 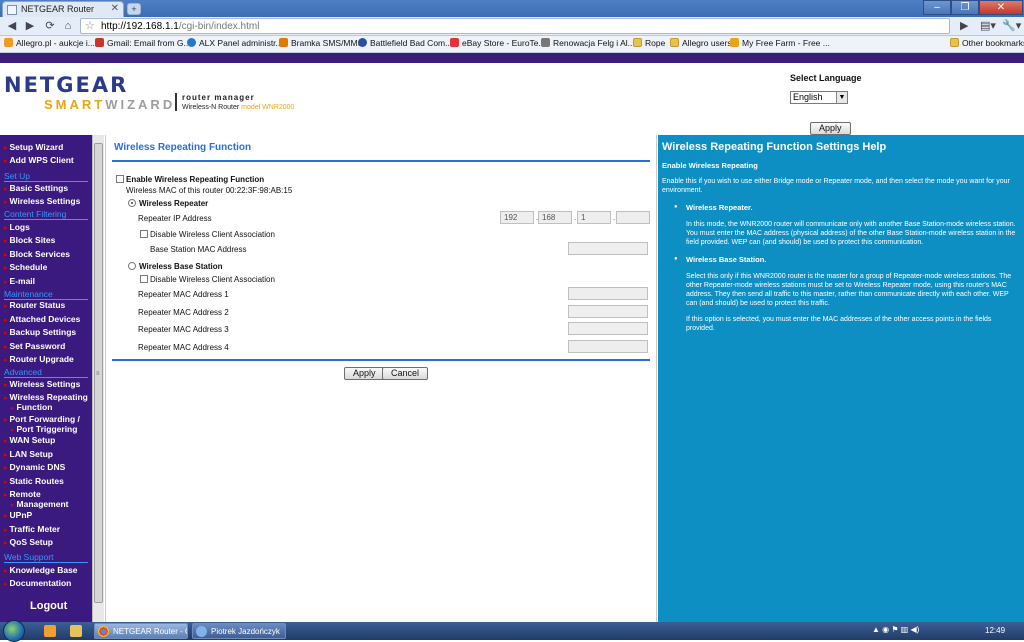 I want to click on sidebar-item-logs: Logs, so click(x=17, y=228).